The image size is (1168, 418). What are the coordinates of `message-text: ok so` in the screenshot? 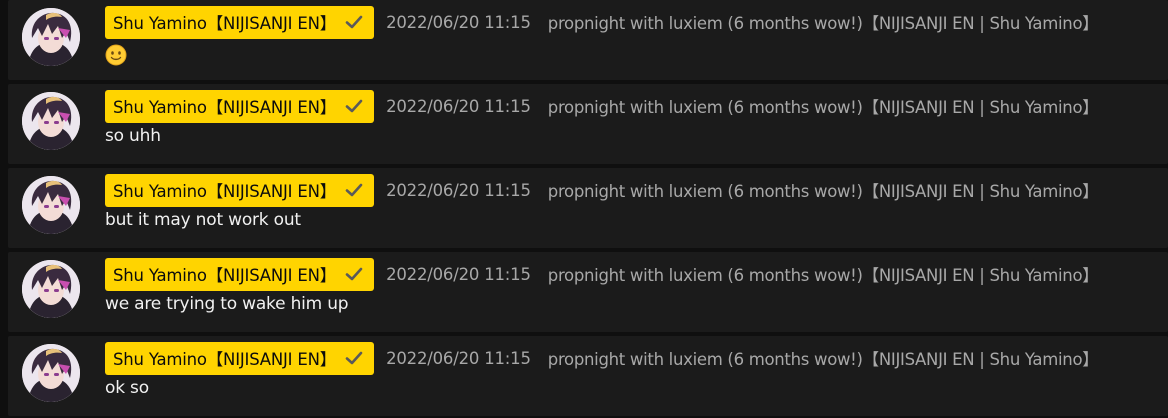 It's located at (127, 388).